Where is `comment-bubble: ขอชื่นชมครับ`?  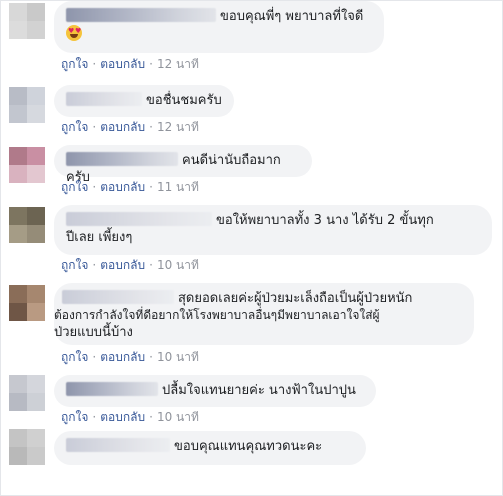 comment-bubble: ขอชื่นชมครับ is located at coordinates (144, 101).